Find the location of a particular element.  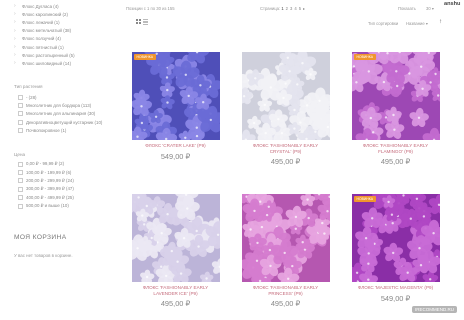

plant-type-option: - (28) is located at coordinates (60, 97).